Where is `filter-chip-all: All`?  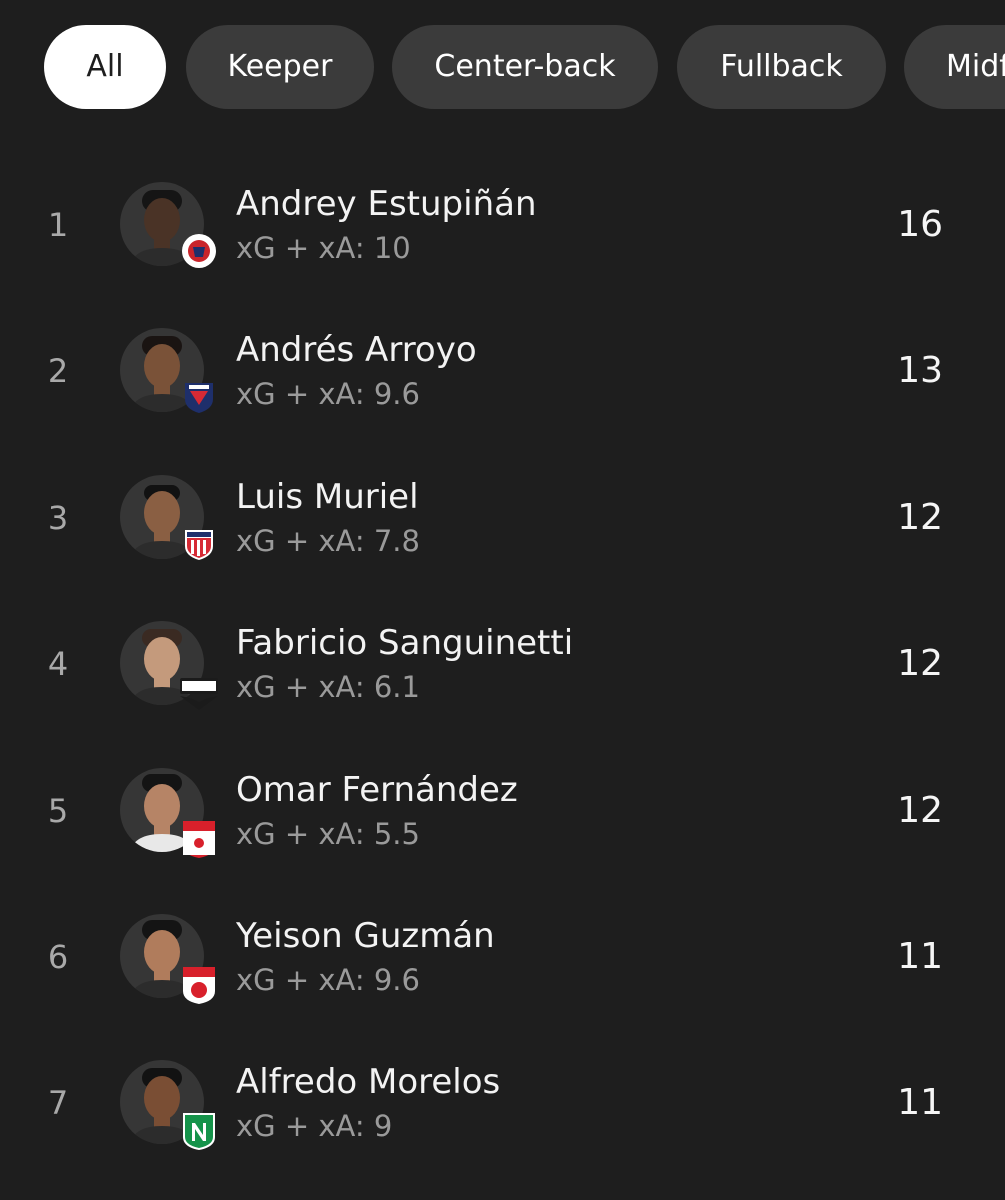 filter-chip-all: All is located at coordinates (105, 67).